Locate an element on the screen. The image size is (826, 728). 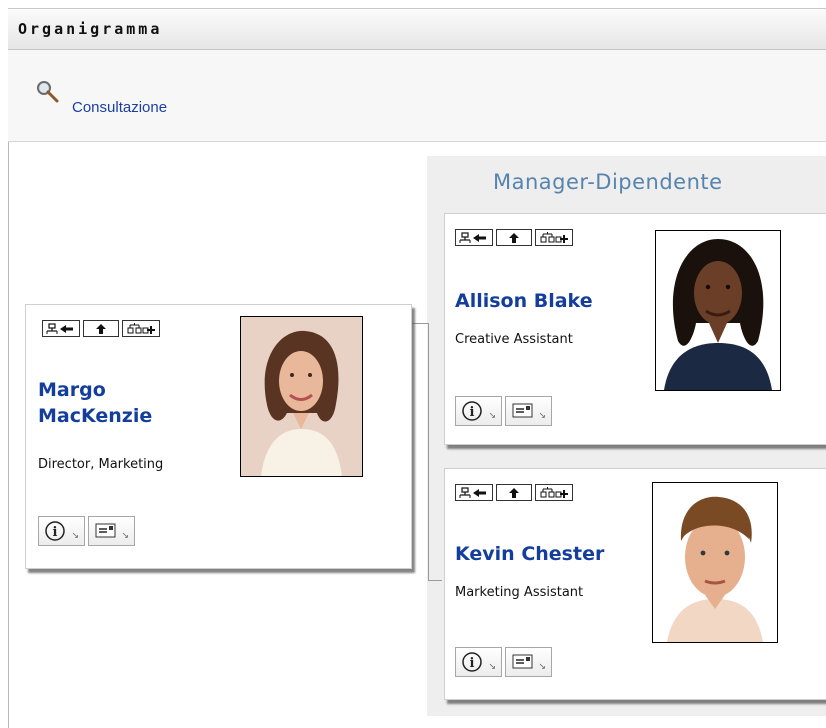
person-role: Director, Marketing is located at coordinates (101, 464).